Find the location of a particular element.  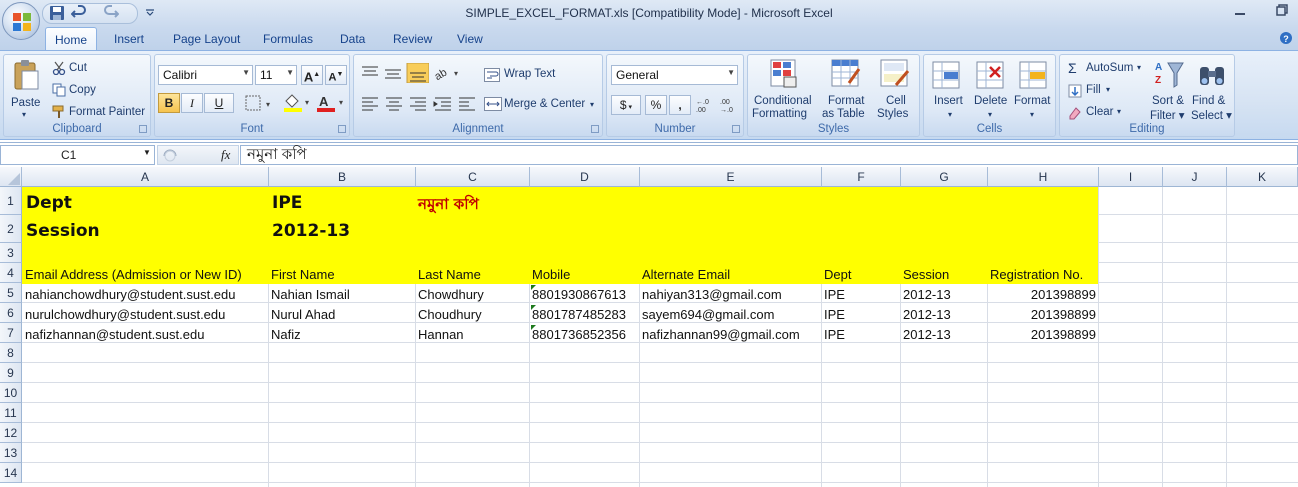

paste-dropdown-icon: ▾ is located at coordinates (24, 114).